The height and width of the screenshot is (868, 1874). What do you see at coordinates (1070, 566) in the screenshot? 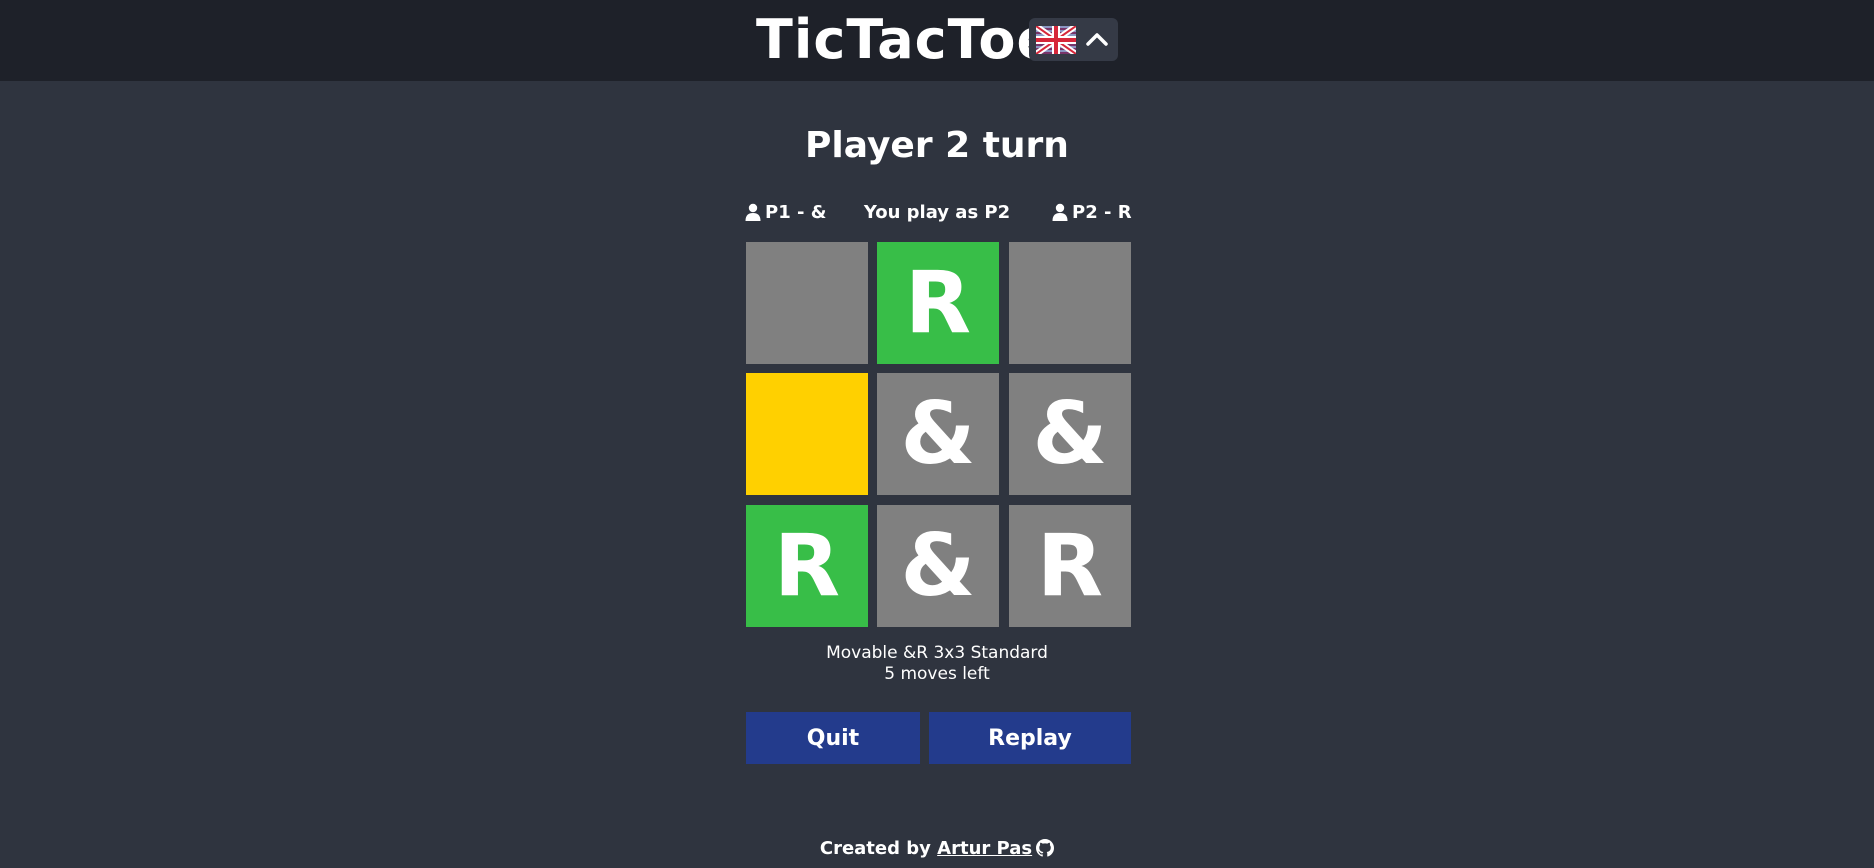
I see `board-cell-9: R` at bounding box center [1070, 566].